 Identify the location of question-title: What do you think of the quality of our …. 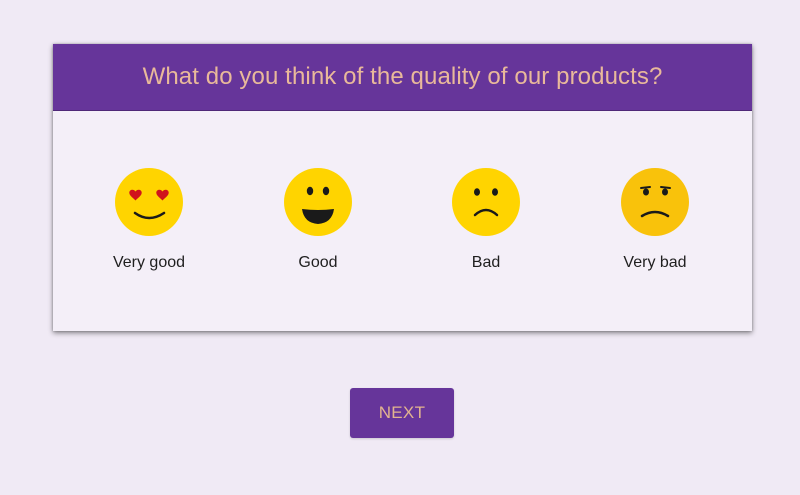
(402, 76).